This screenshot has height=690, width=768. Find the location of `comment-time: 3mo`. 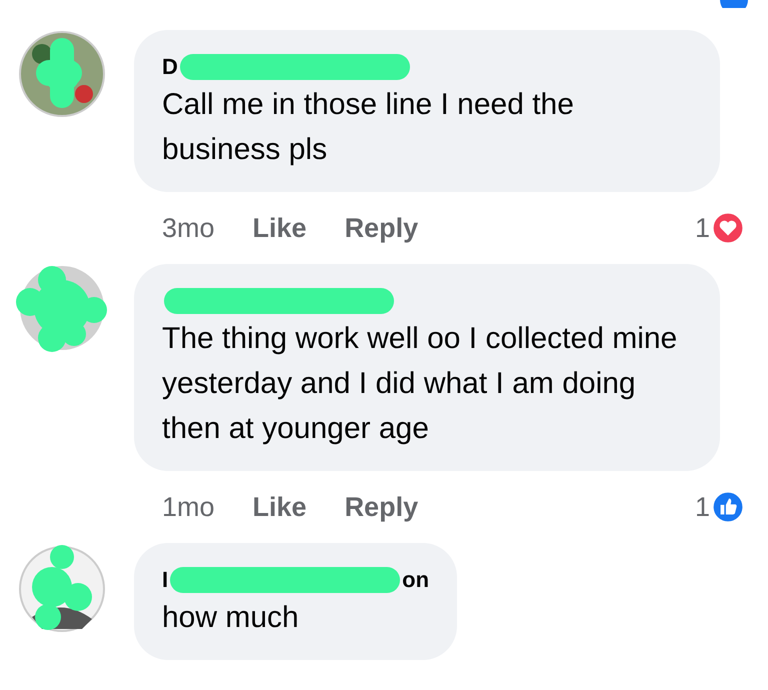

comment-time: 3mo is located at coordinates (188, 228).